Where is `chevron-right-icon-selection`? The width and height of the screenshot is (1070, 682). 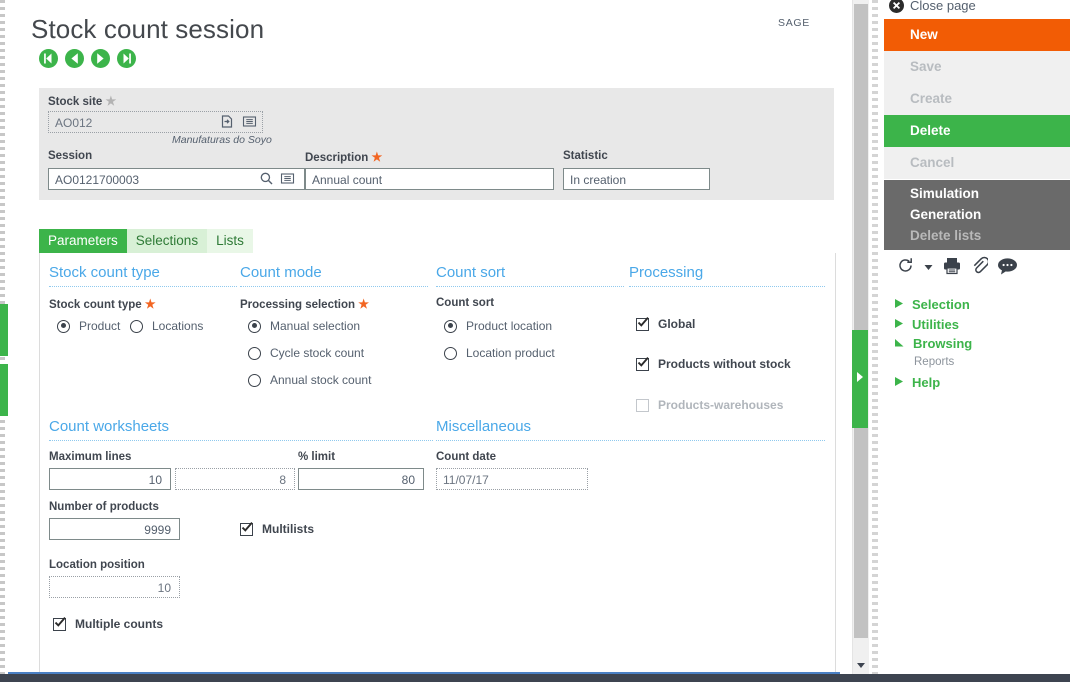 chevron-right-icon-selection is located at coordinates (899, 305).